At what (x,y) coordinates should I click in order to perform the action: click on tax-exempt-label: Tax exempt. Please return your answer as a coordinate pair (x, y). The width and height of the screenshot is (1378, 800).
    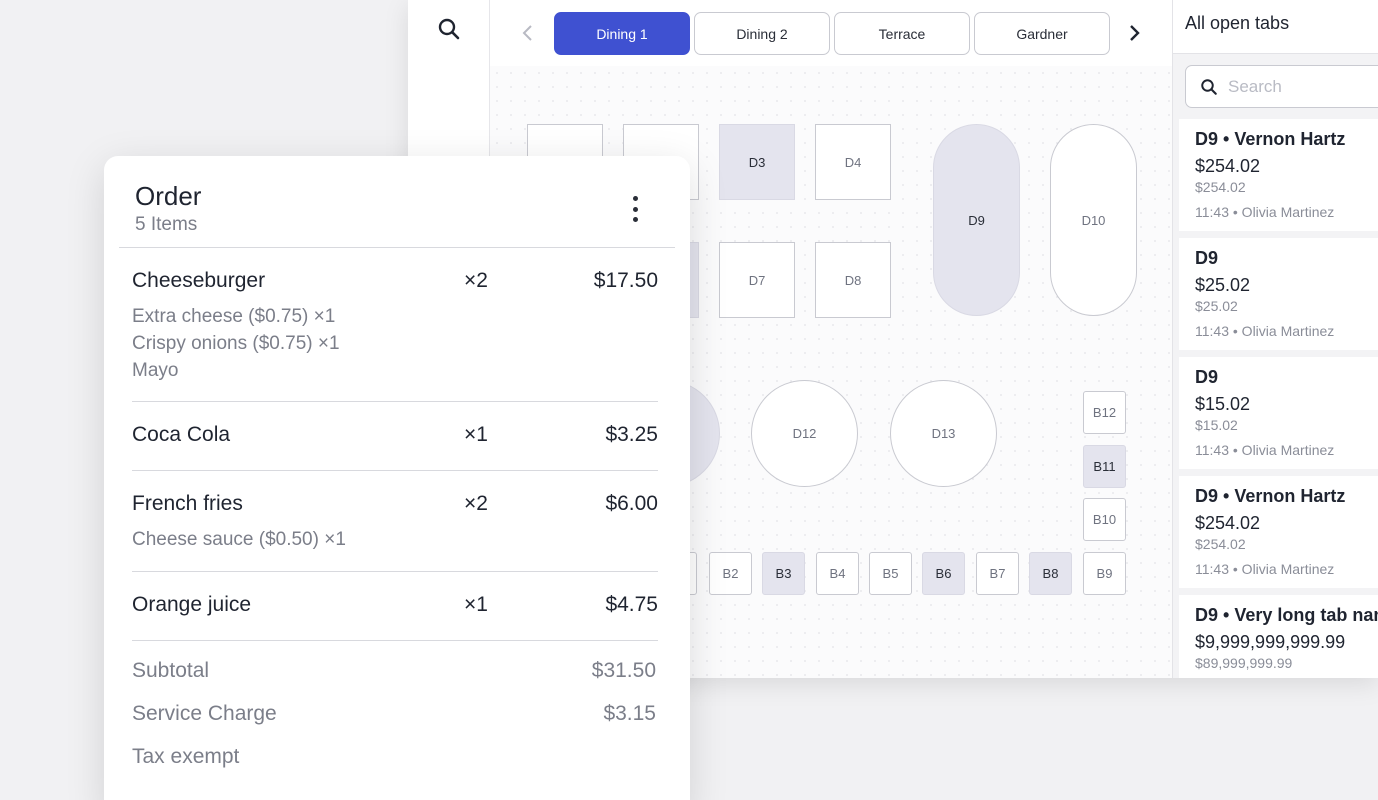
    Looking at the image, I should click on (186, 756).